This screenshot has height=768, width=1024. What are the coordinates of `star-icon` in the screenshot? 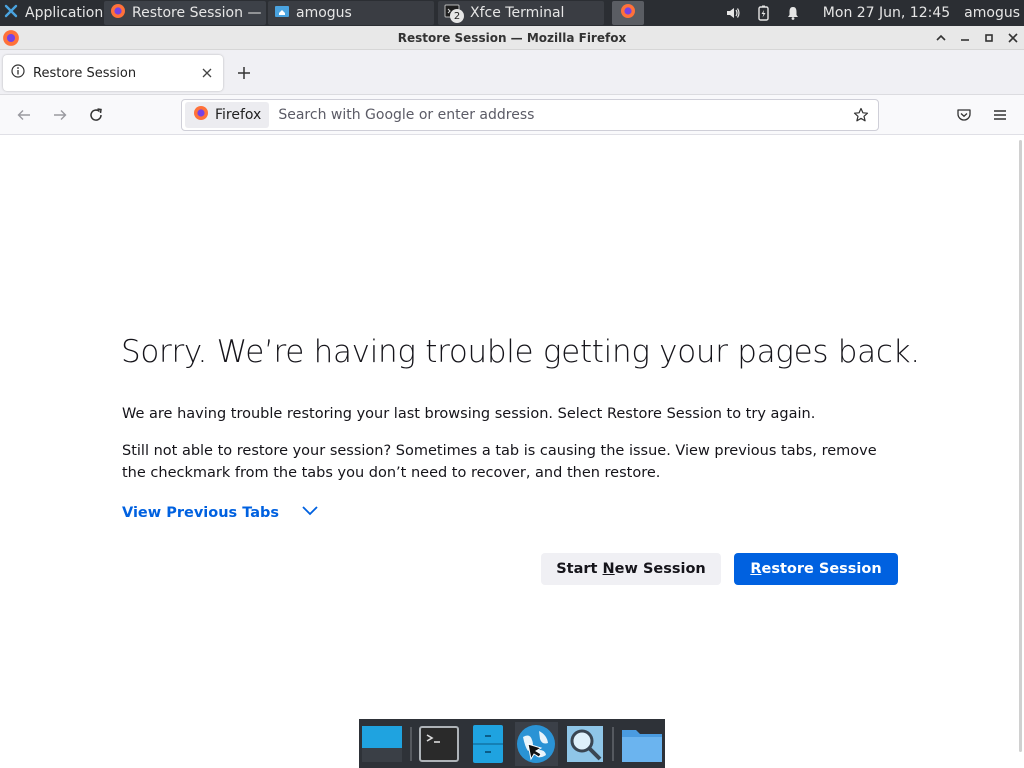 It's located at (861, 114).